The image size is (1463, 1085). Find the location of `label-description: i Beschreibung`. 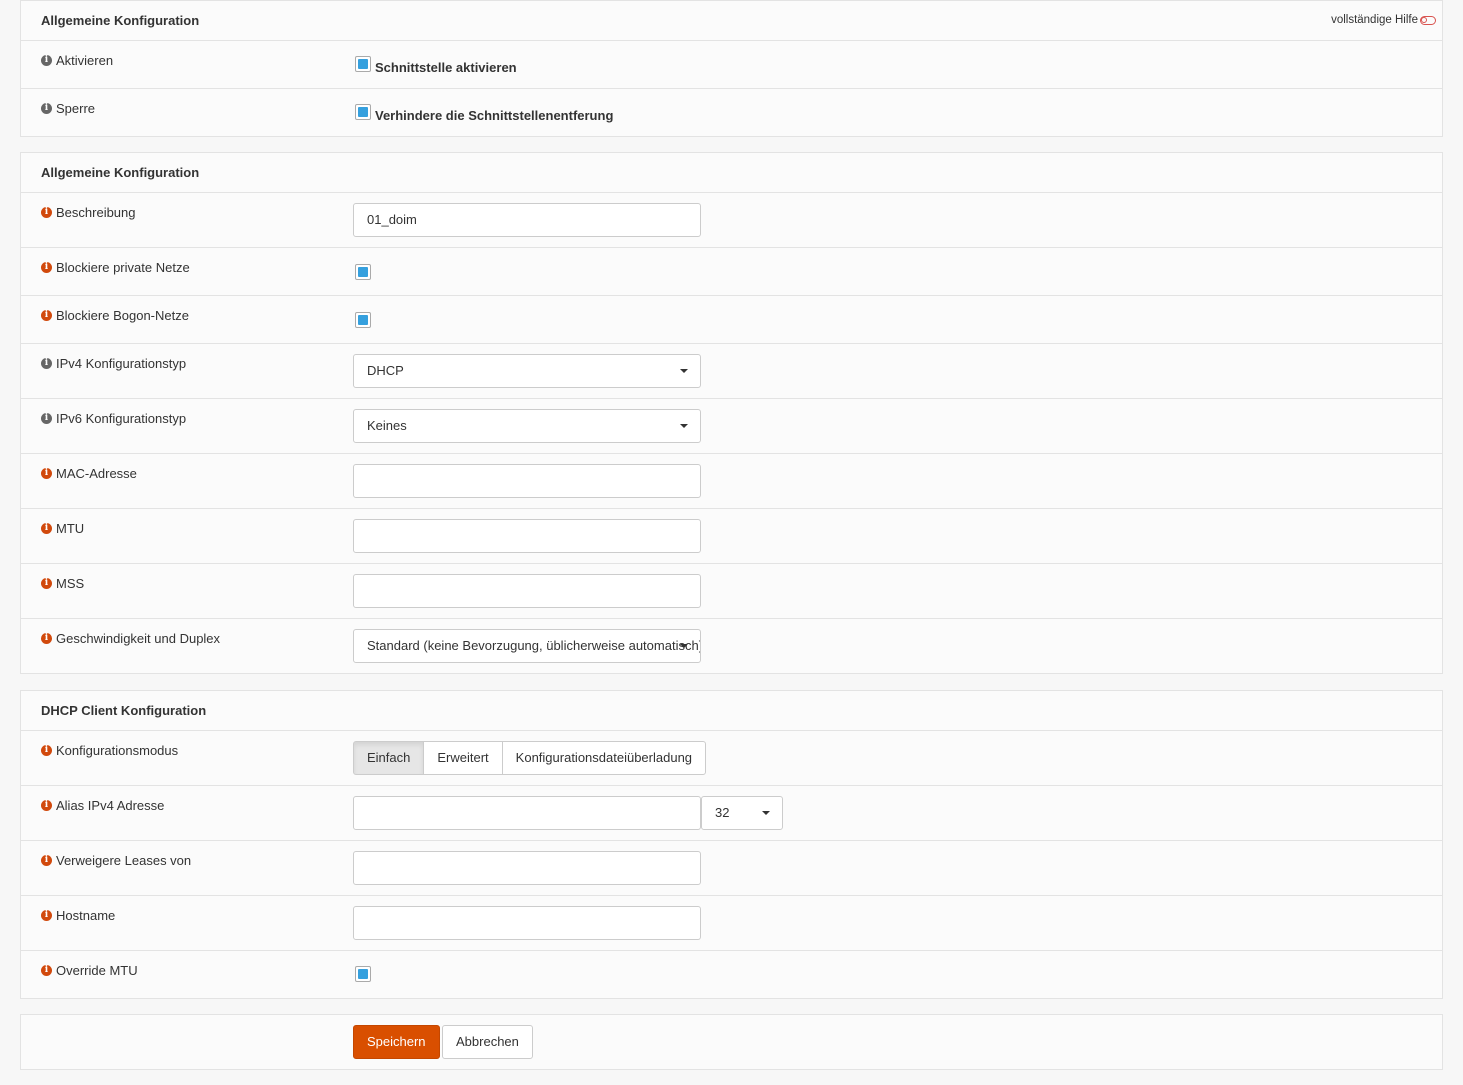

label-description: i Beschreibung is located at coordinates (88, 212).